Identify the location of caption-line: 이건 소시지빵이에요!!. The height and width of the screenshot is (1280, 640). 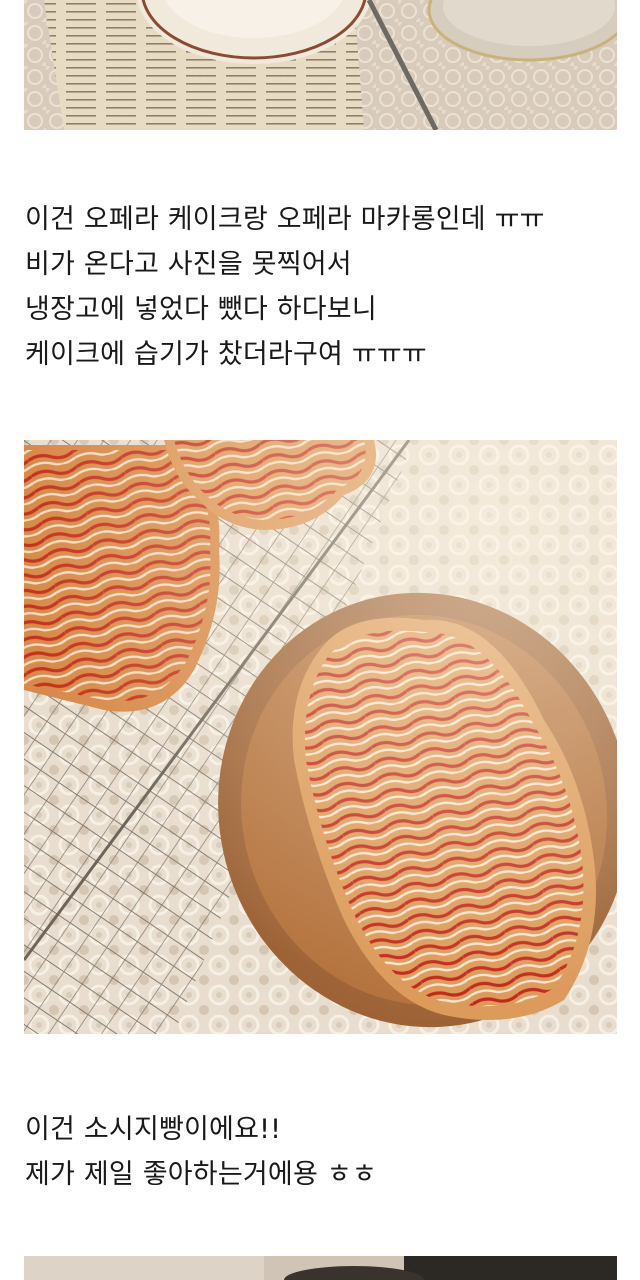
(153, 1129).